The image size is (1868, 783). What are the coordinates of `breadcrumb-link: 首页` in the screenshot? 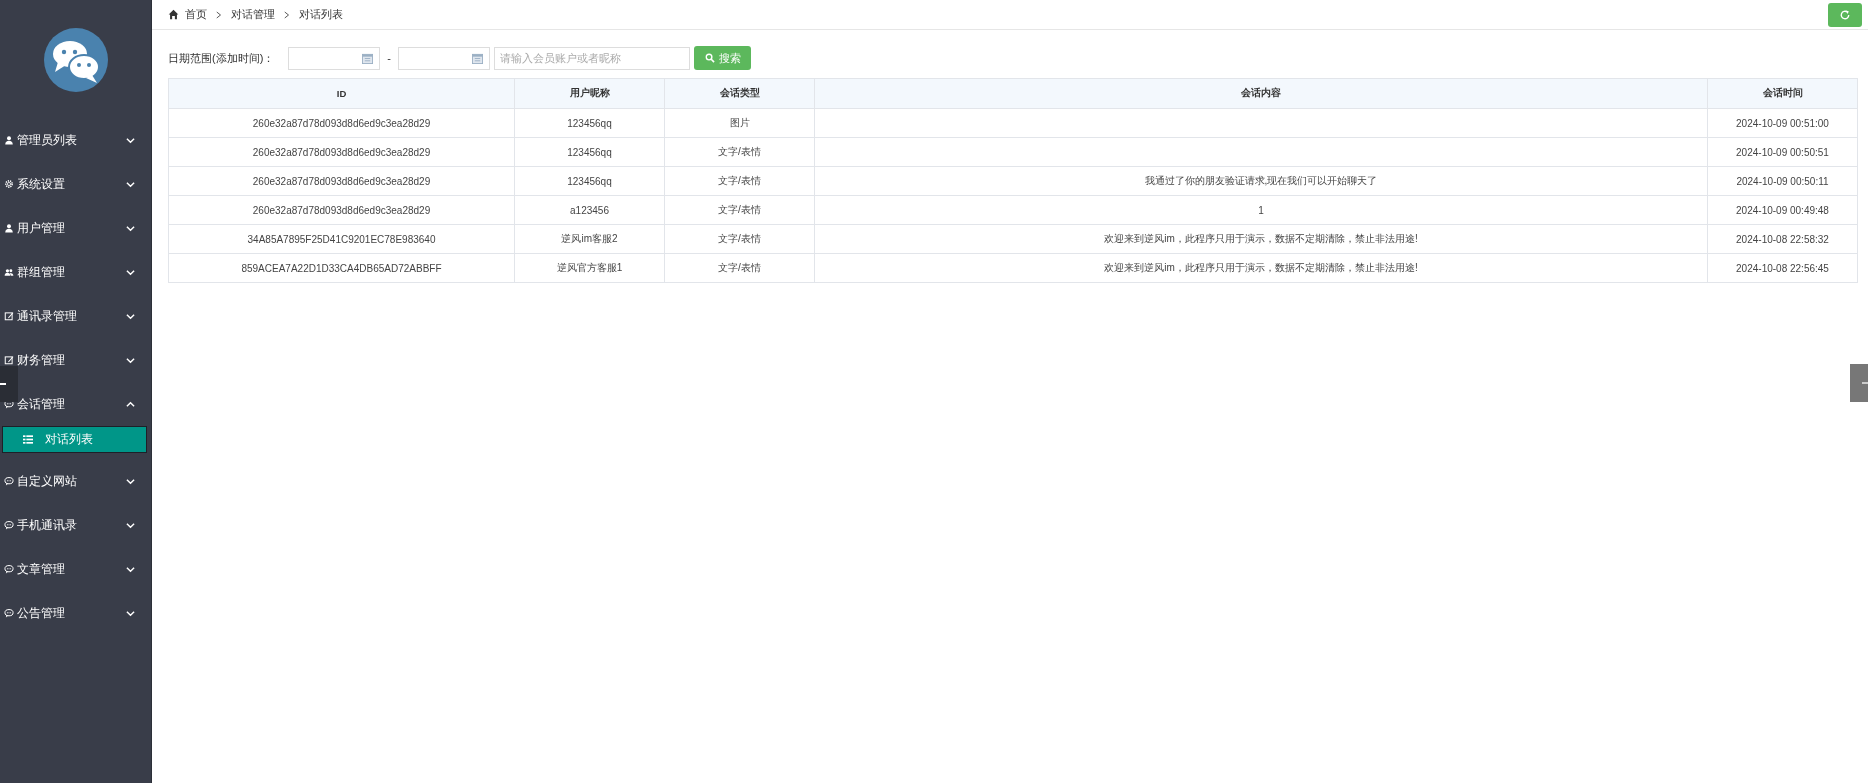 It's located at (196, 14).